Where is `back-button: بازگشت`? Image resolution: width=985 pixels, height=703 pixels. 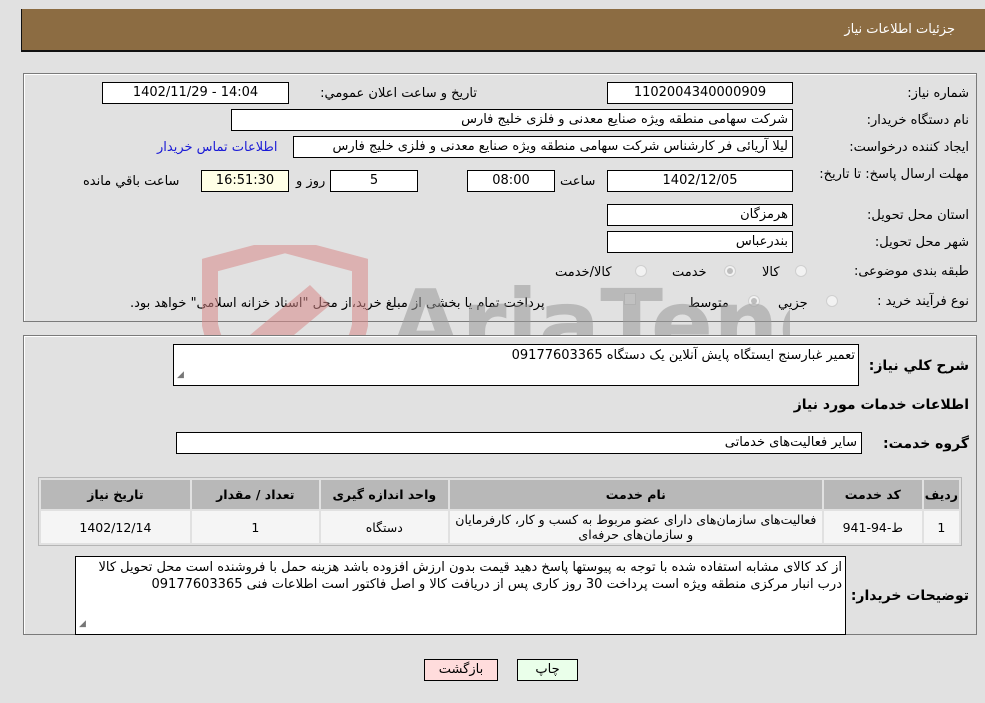
back-button: بازگشت is located at coordinates (461, 670).